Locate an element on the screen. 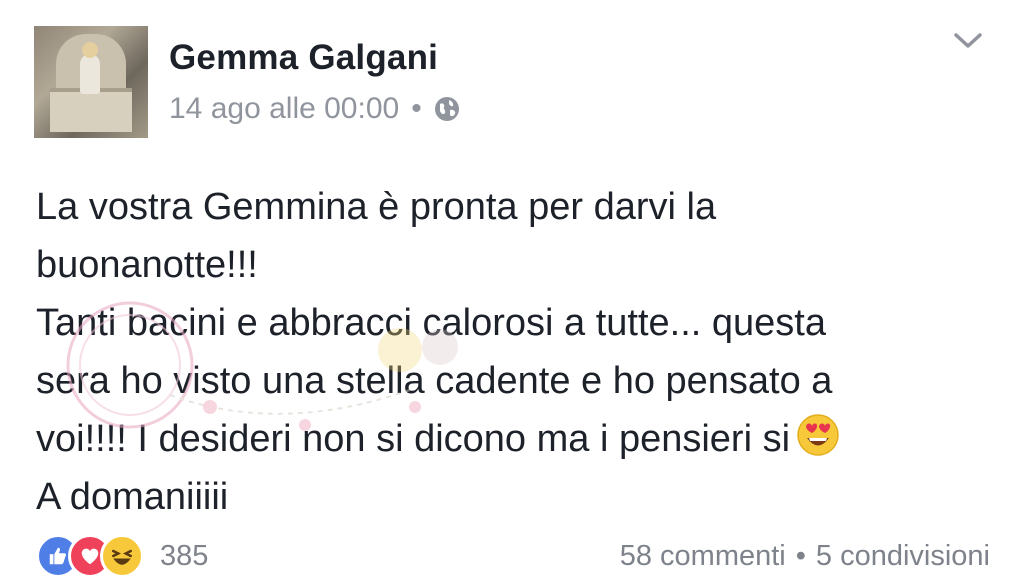  post-body-line: La vostra Gemmina è pronta per darvi la is located at coordinates (376, 207).